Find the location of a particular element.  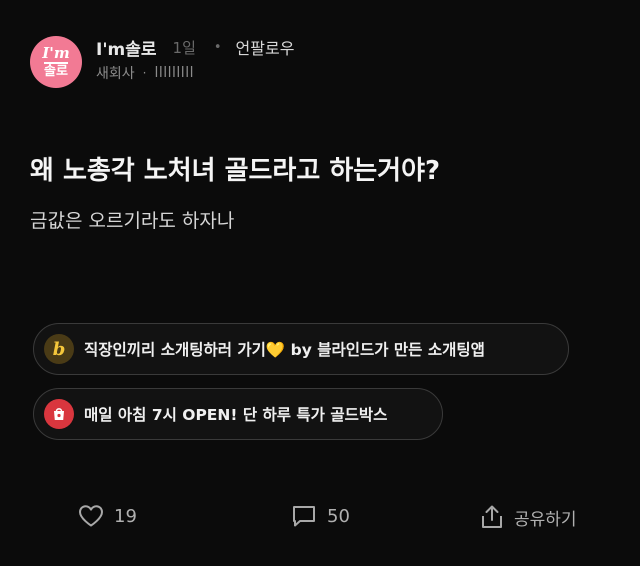

shopping-bag-icon is located at coordinates (59, 414).